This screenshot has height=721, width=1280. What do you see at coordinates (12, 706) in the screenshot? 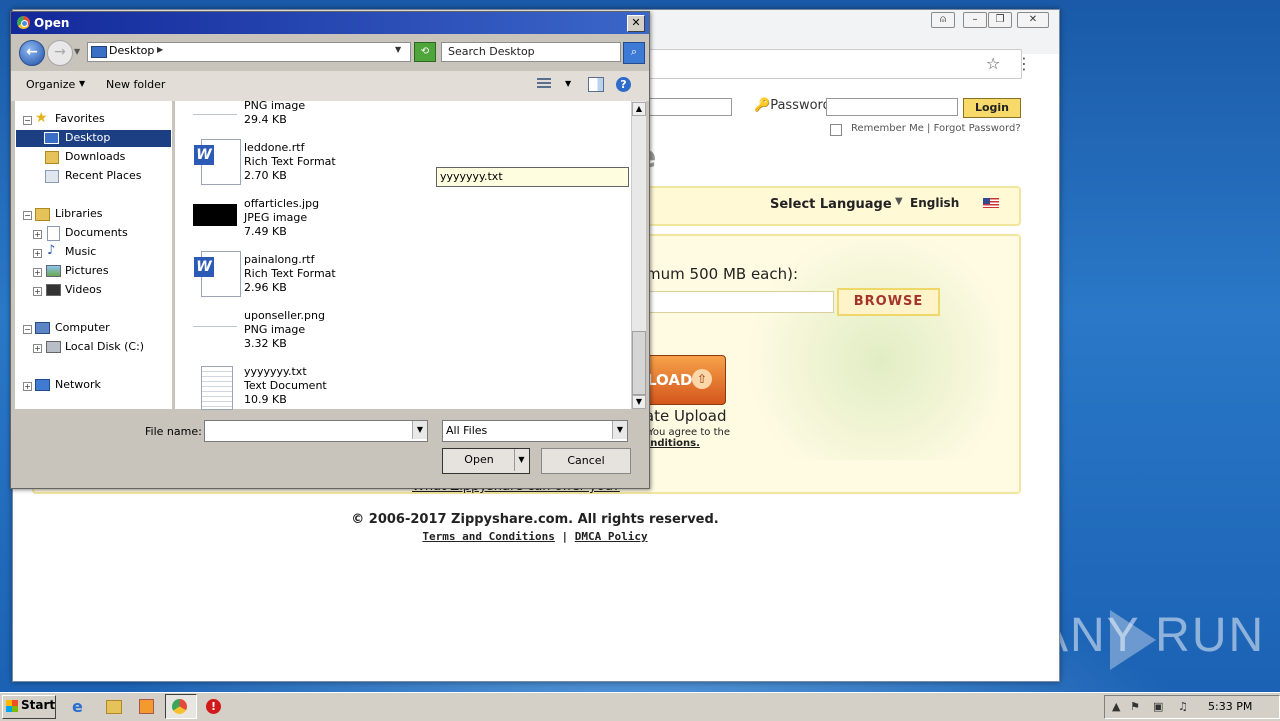
I see `windows-logo-icon` at bounding box center [12, 706].